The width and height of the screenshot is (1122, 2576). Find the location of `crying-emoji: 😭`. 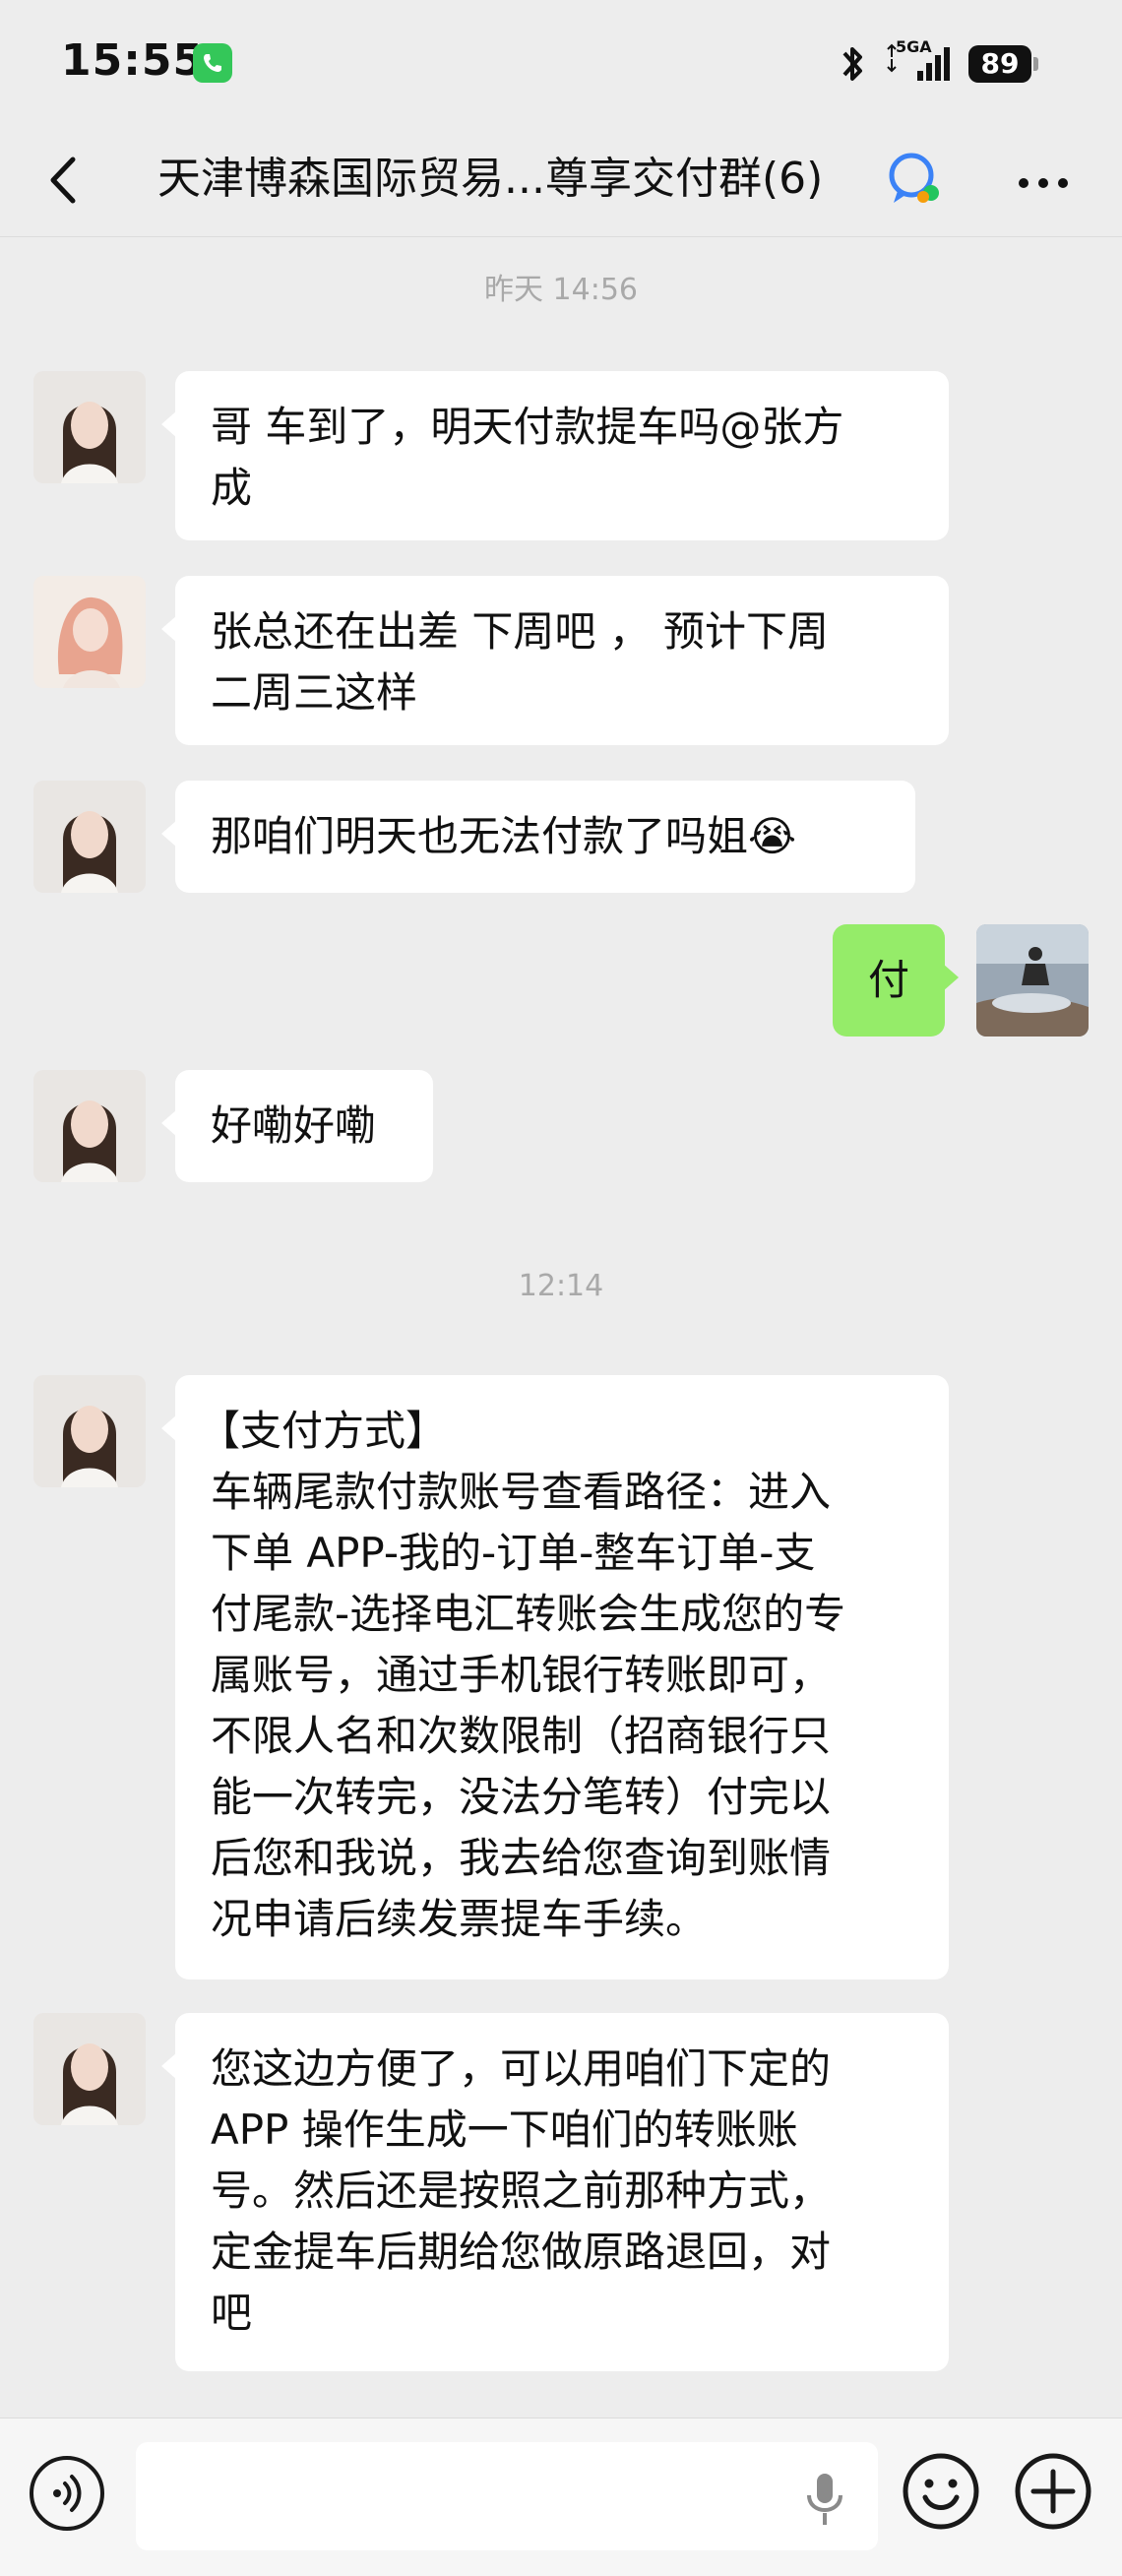

crying-emoji: 😭 is located at coordinates (773, 836).